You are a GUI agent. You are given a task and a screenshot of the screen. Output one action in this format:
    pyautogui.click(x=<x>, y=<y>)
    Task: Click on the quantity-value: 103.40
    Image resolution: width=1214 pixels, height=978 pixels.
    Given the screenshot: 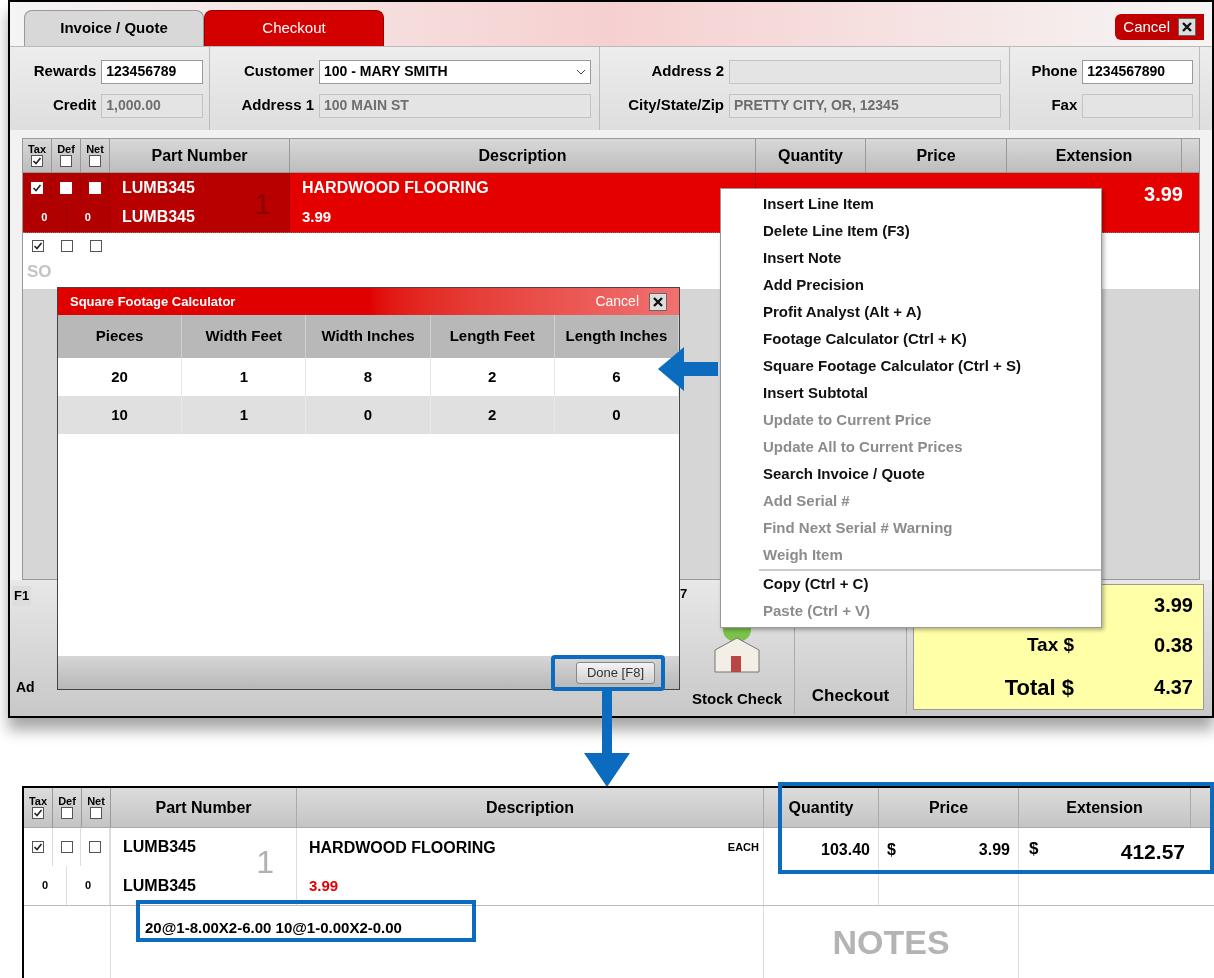 What is the action you would take?
    pyautogui.click(x=845, y=850)
    